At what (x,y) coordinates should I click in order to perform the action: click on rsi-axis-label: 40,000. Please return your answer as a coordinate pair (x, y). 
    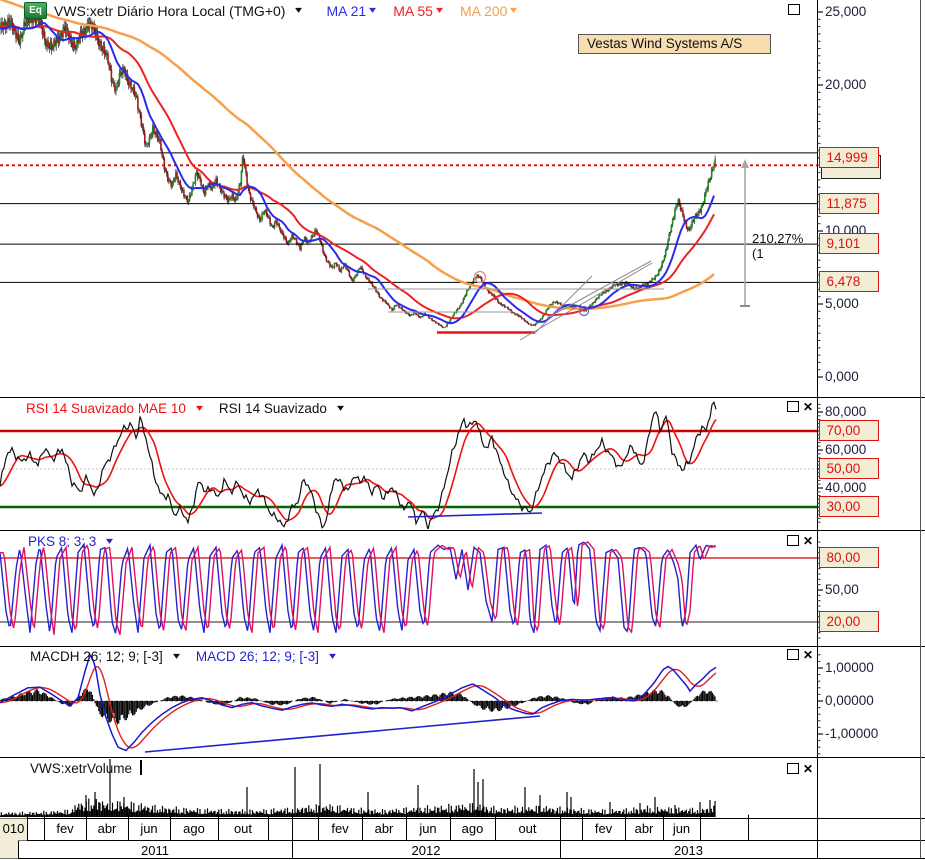
    Looking at the image, I should click on (846, 487).